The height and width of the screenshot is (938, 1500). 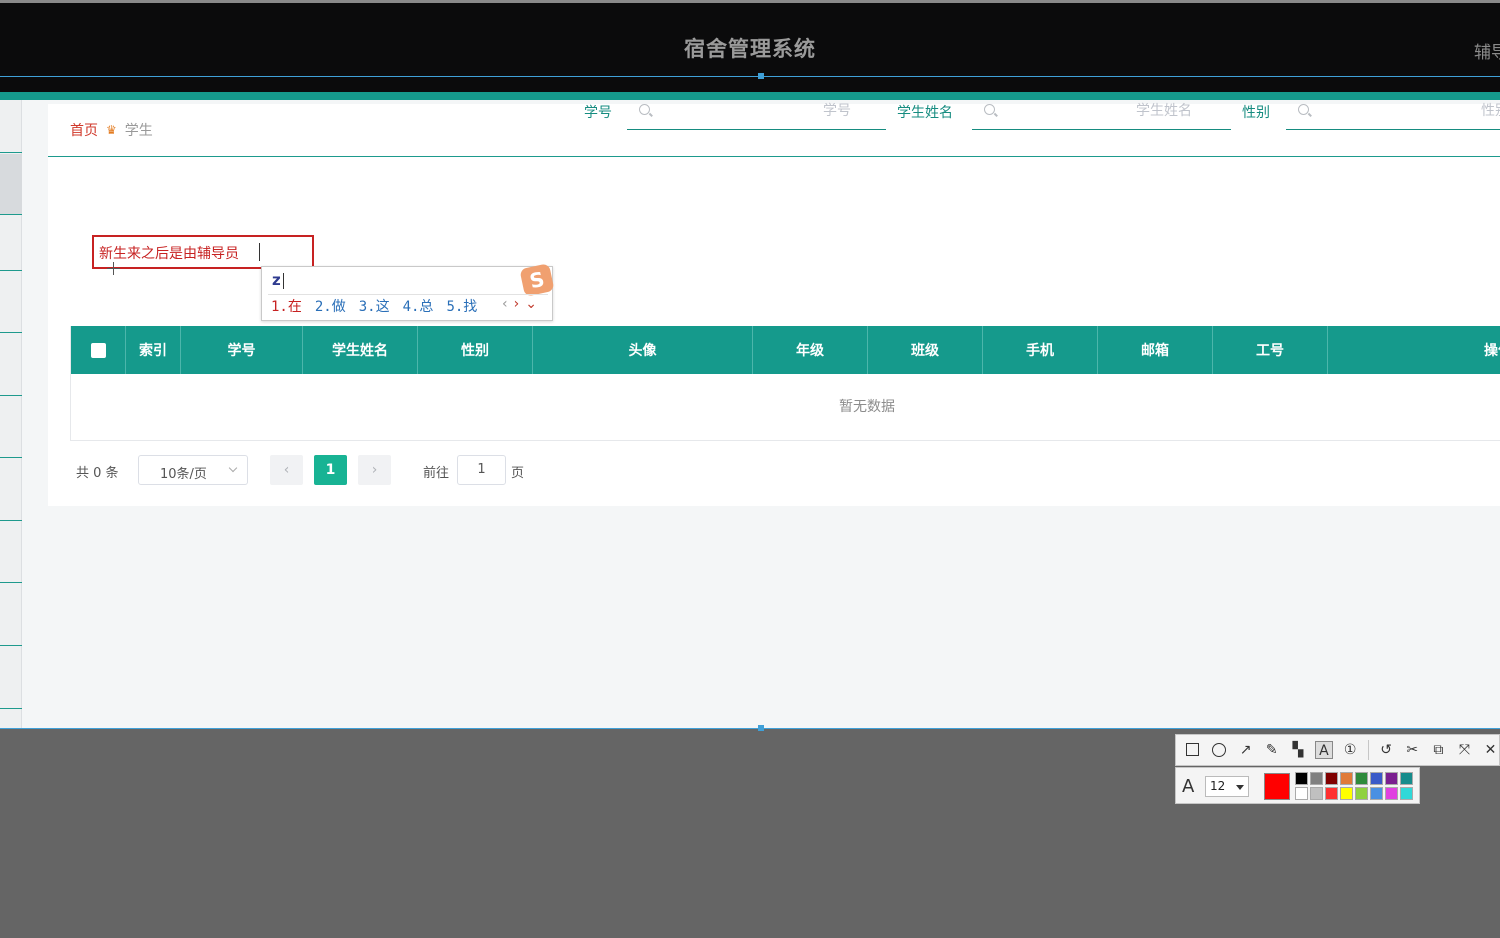 What do you see at coordinates (1412, 750) in the screenshot?
I see `cut-icon: ✂` at bounding box center [1412, 750].